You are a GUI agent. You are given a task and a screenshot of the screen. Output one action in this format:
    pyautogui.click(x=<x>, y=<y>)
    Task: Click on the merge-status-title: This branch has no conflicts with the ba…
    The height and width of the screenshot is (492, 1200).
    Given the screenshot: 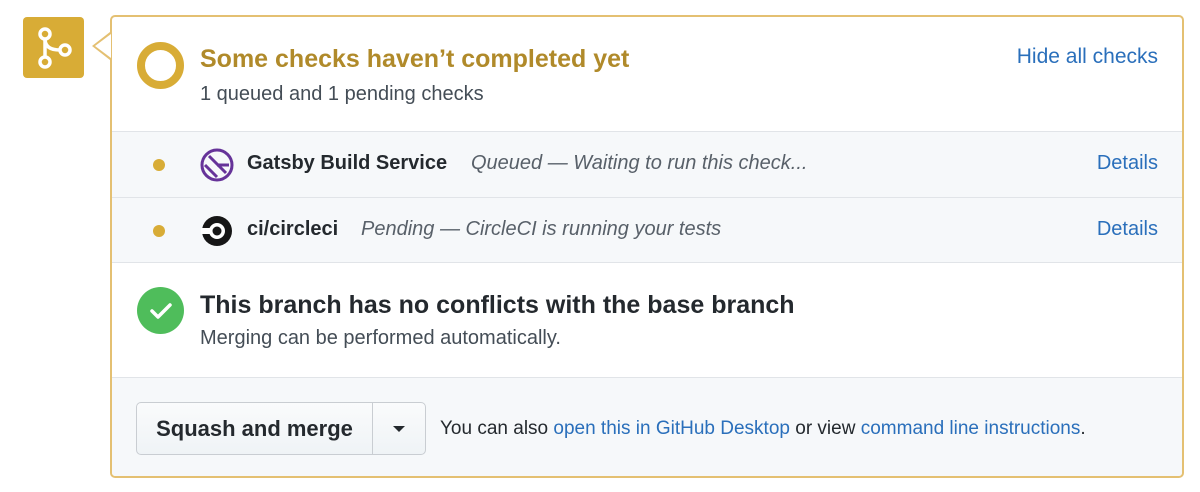 What is the action you would take?
    pyautogui.click(x=497, y=305)
    